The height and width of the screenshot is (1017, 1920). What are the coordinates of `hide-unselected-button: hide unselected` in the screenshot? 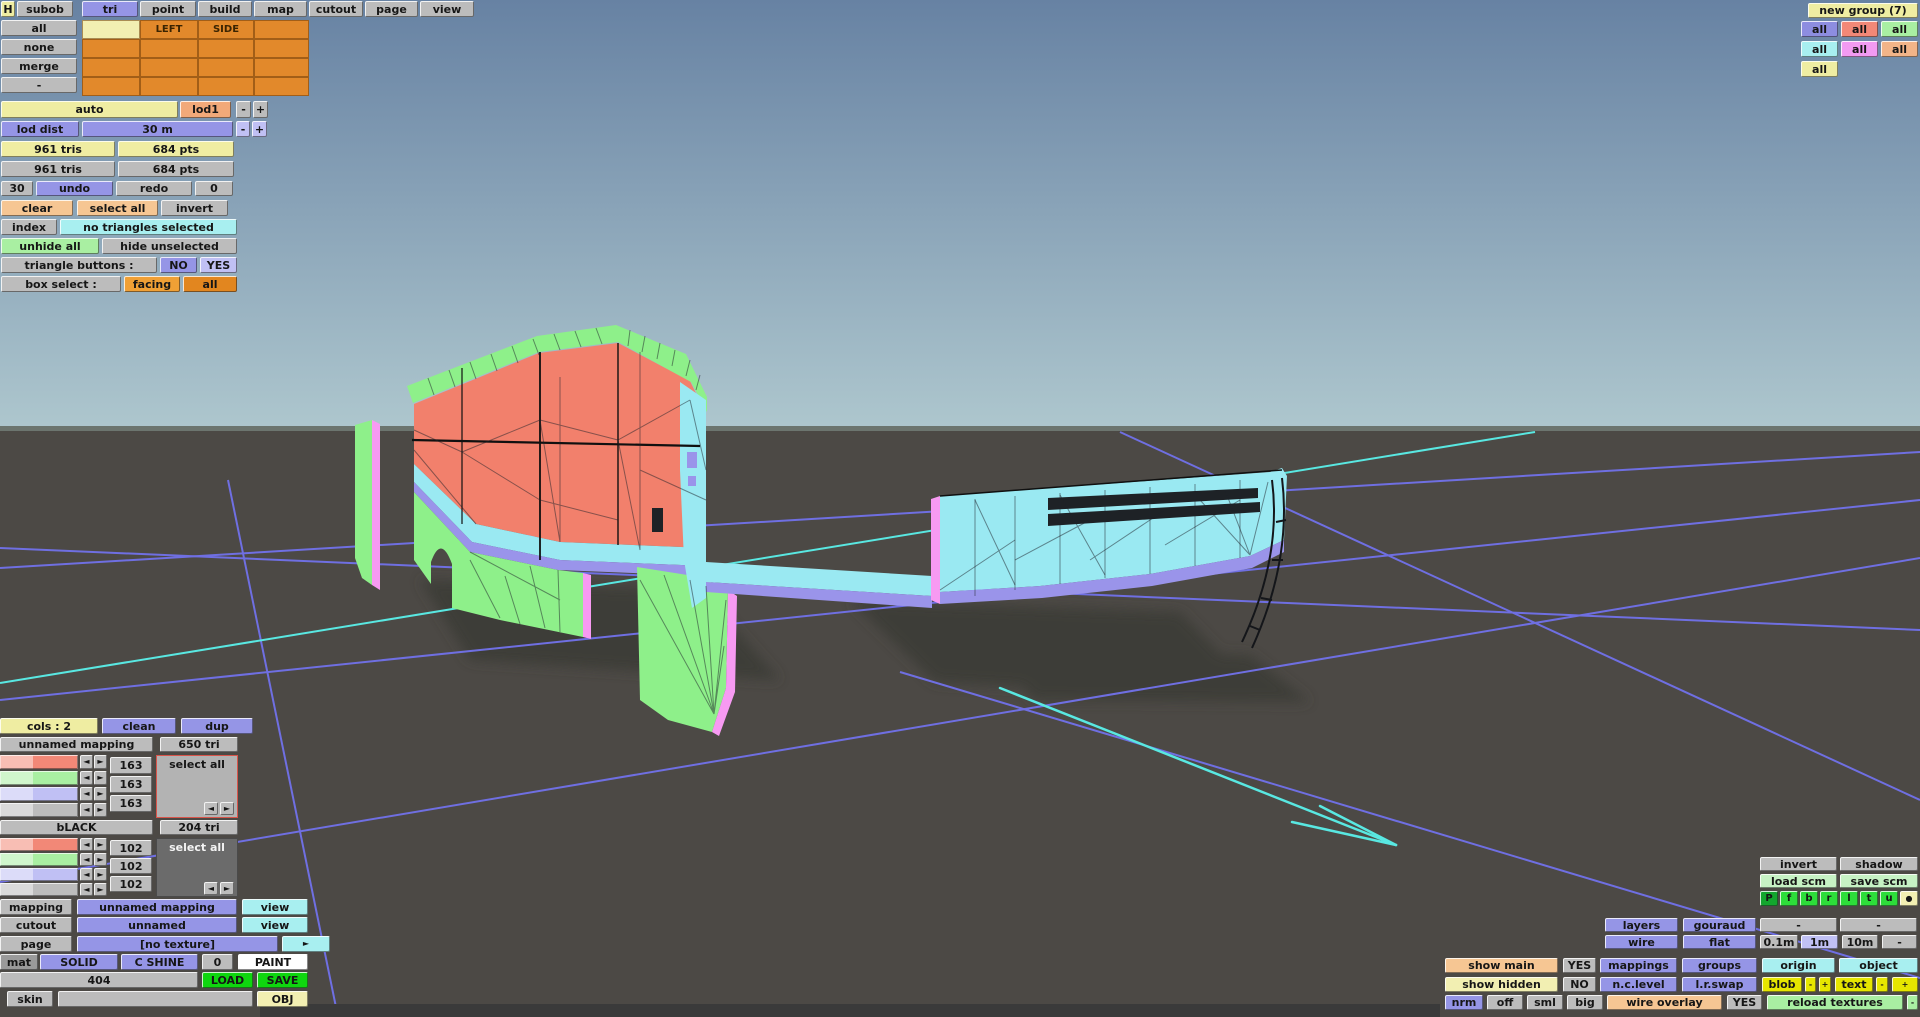 It's located at (169, 246).